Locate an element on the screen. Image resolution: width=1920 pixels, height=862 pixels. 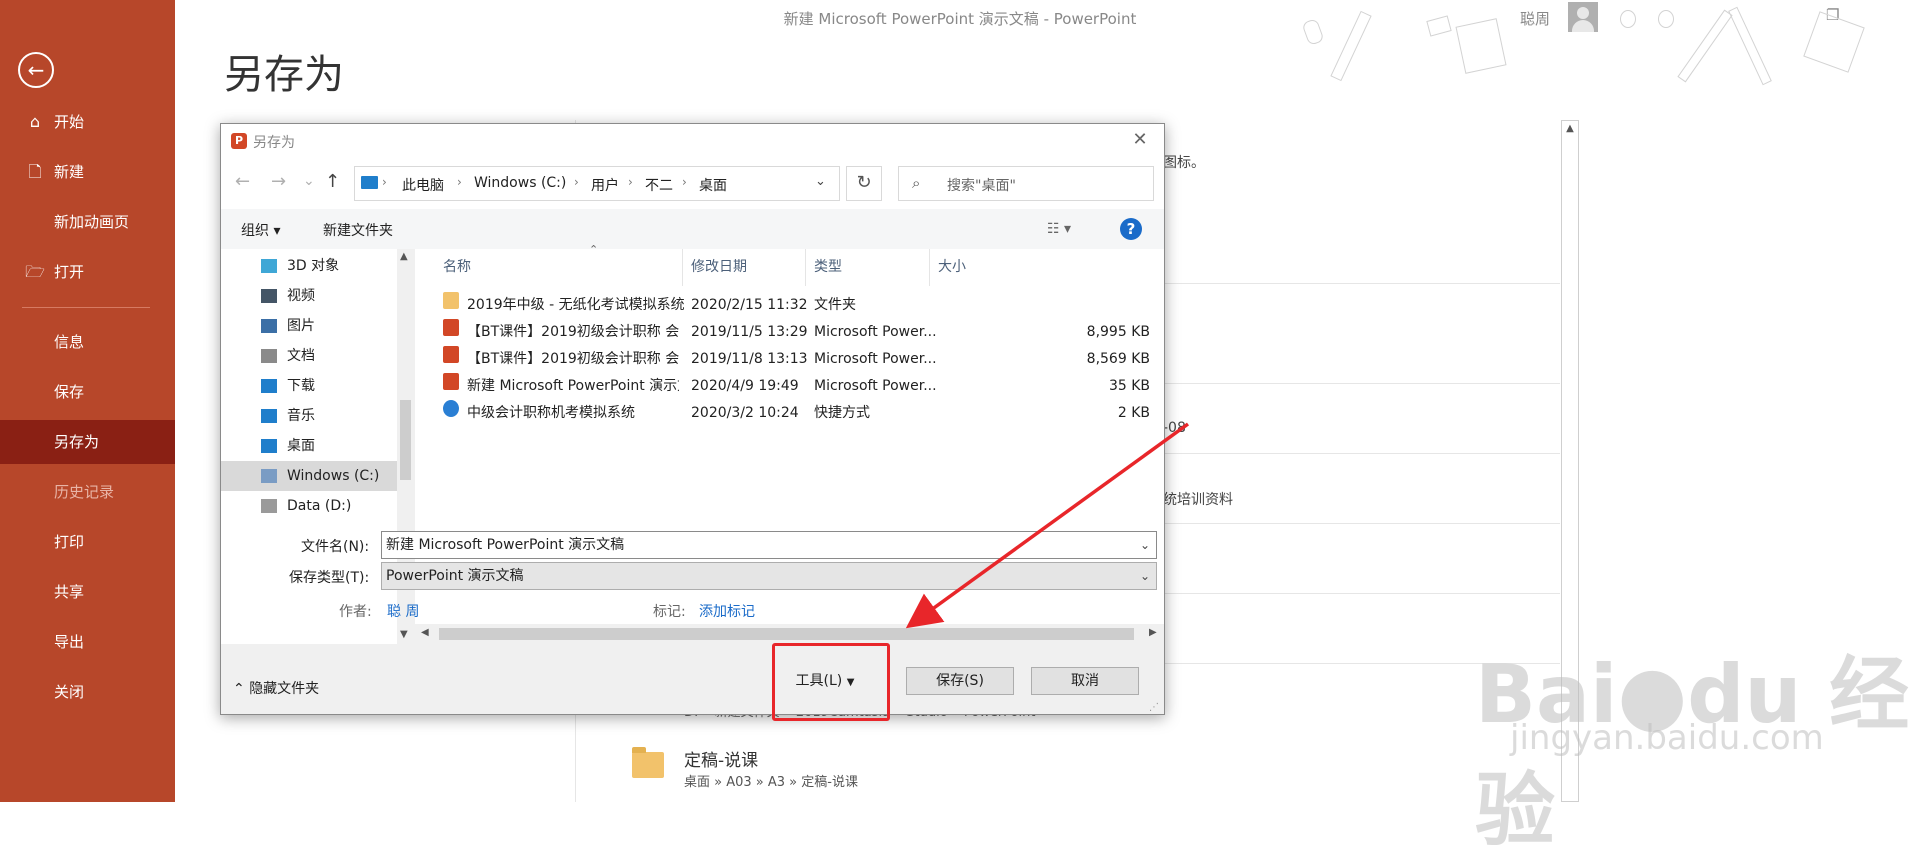
breadcrumb-users: 用户 is located at coordinates (605, 185).